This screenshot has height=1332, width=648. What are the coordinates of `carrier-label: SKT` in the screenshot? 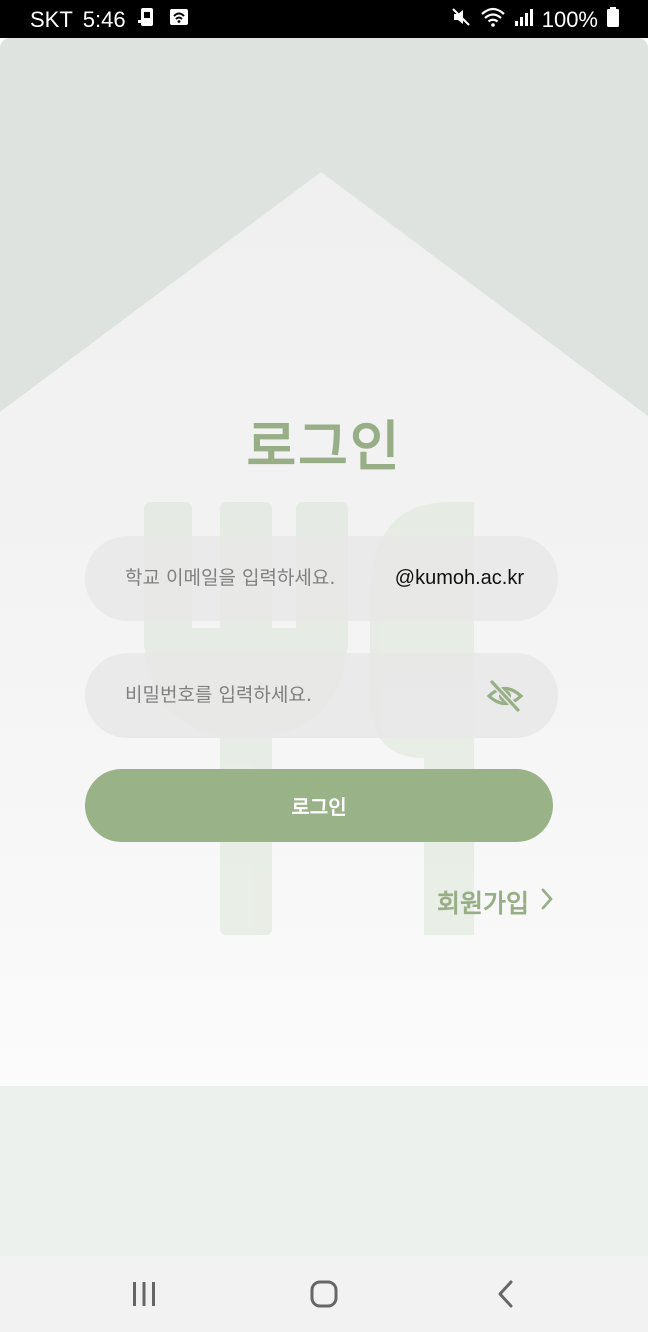 It's located at (51, 19).